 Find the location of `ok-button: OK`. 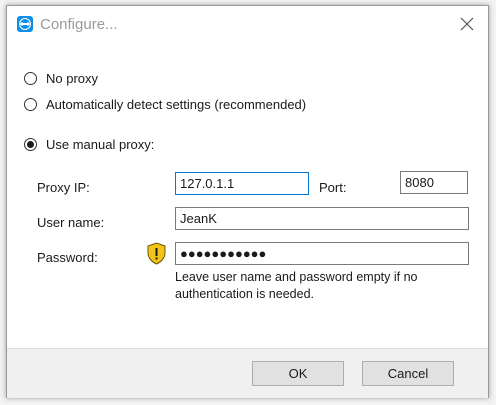

ok-button: OK is located at coordinates (298, 373).